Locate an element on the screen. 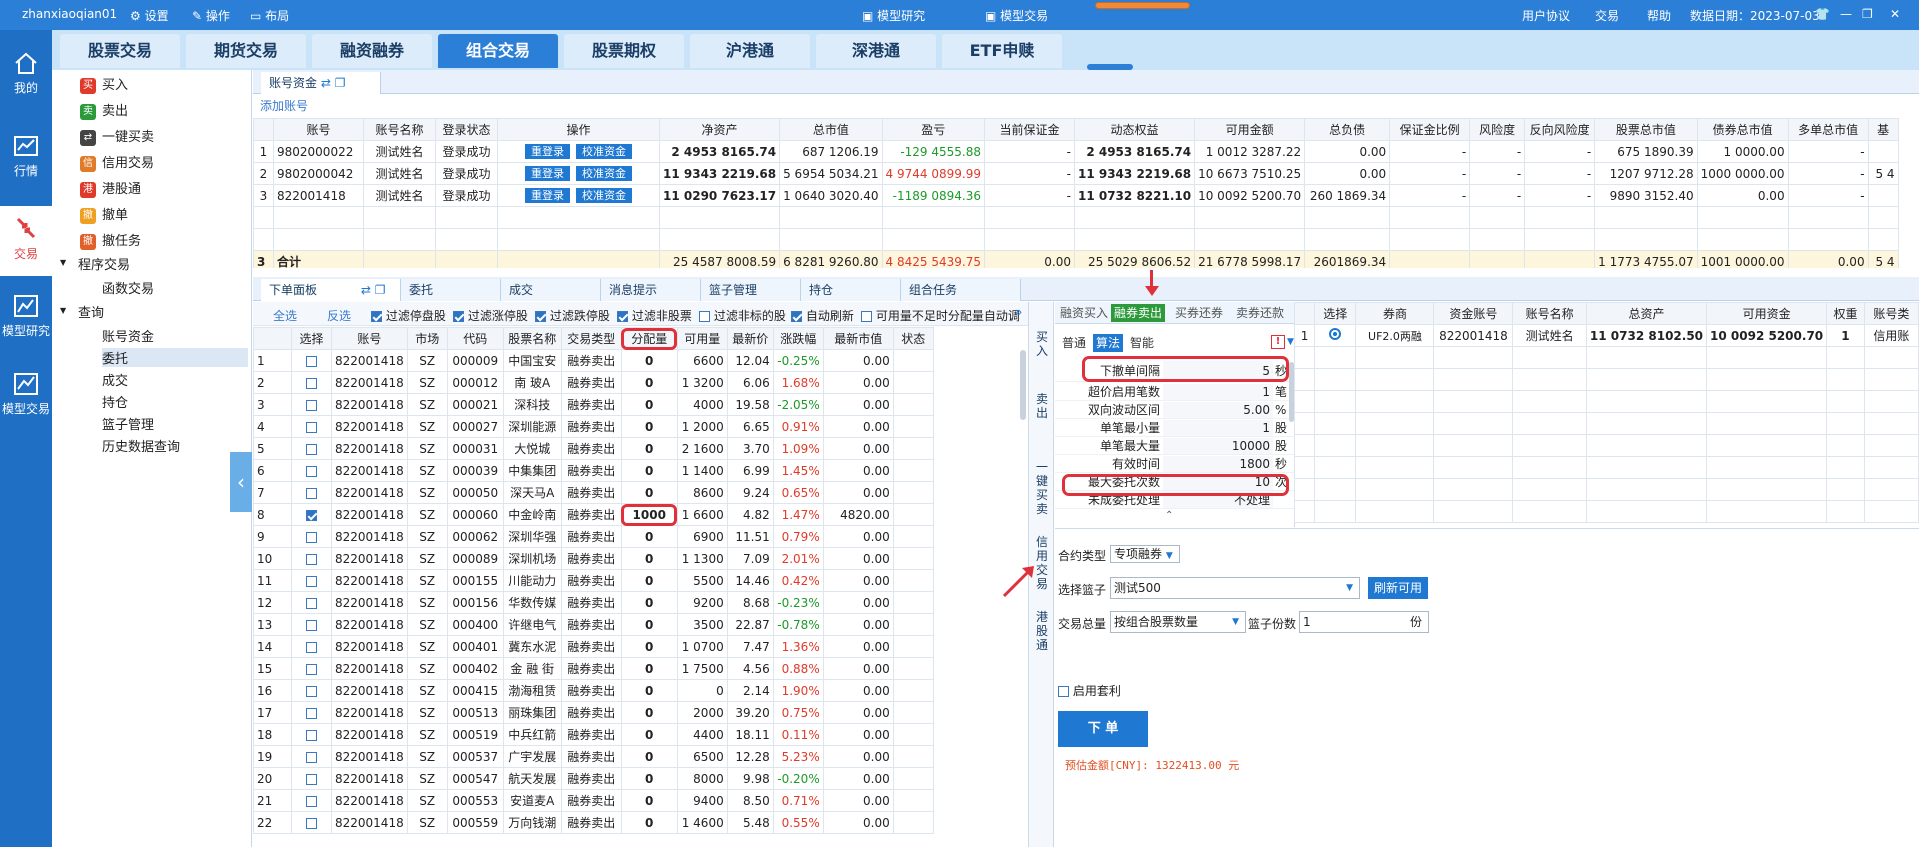  tree-item-5: 撤撤单 is located at coordinates (104, 214).